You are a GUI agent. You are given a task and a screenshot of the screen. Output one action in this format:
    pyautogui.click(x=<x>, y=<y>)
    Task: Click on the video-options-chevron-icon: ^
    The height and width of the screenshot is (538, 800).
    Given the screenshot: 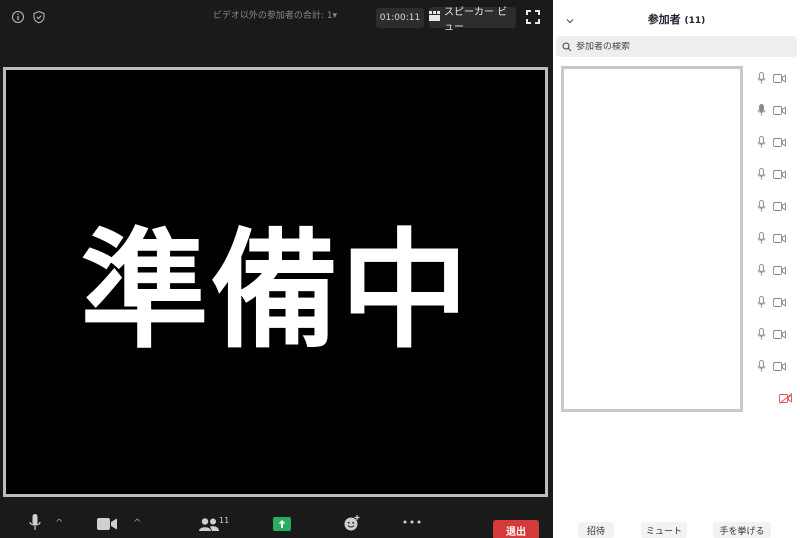 What is the action you would take?
    pyautogui.click(x=137, y=523)
    